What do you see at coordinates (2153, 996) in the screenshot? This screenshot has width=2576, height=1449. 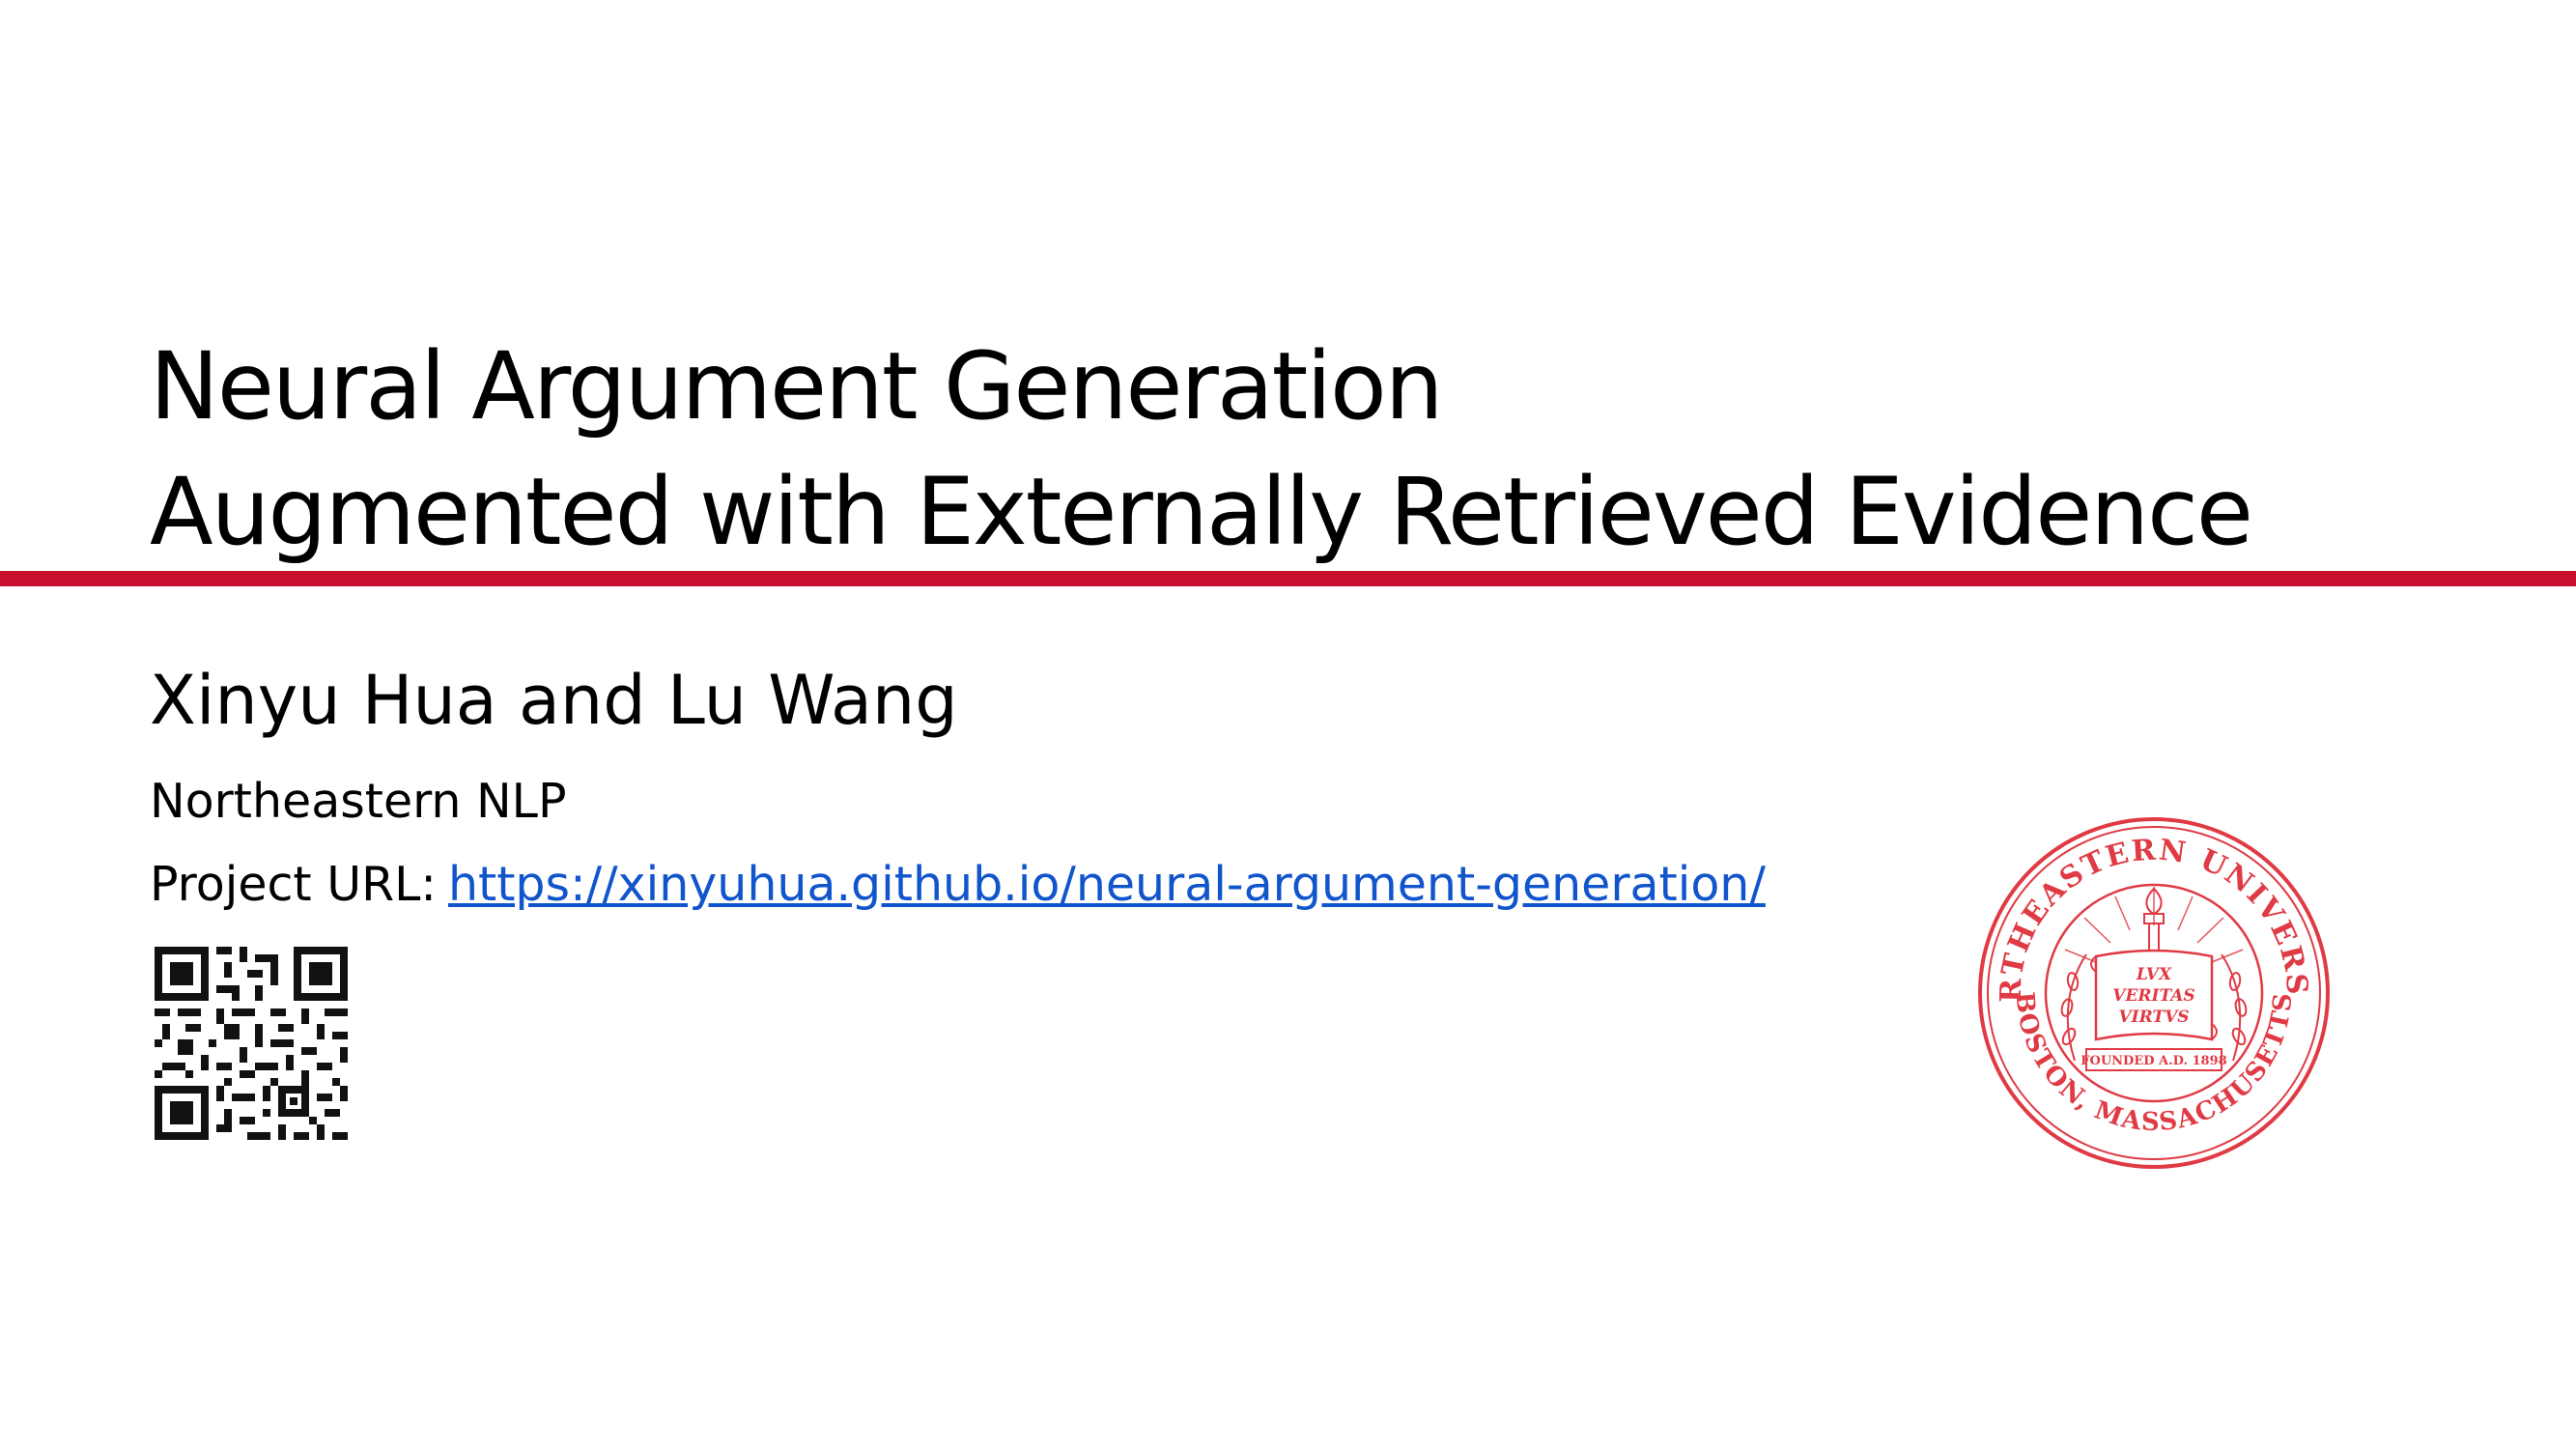 I see `seal-motto-2: VERITAS` at bounding box center [2153, 996].